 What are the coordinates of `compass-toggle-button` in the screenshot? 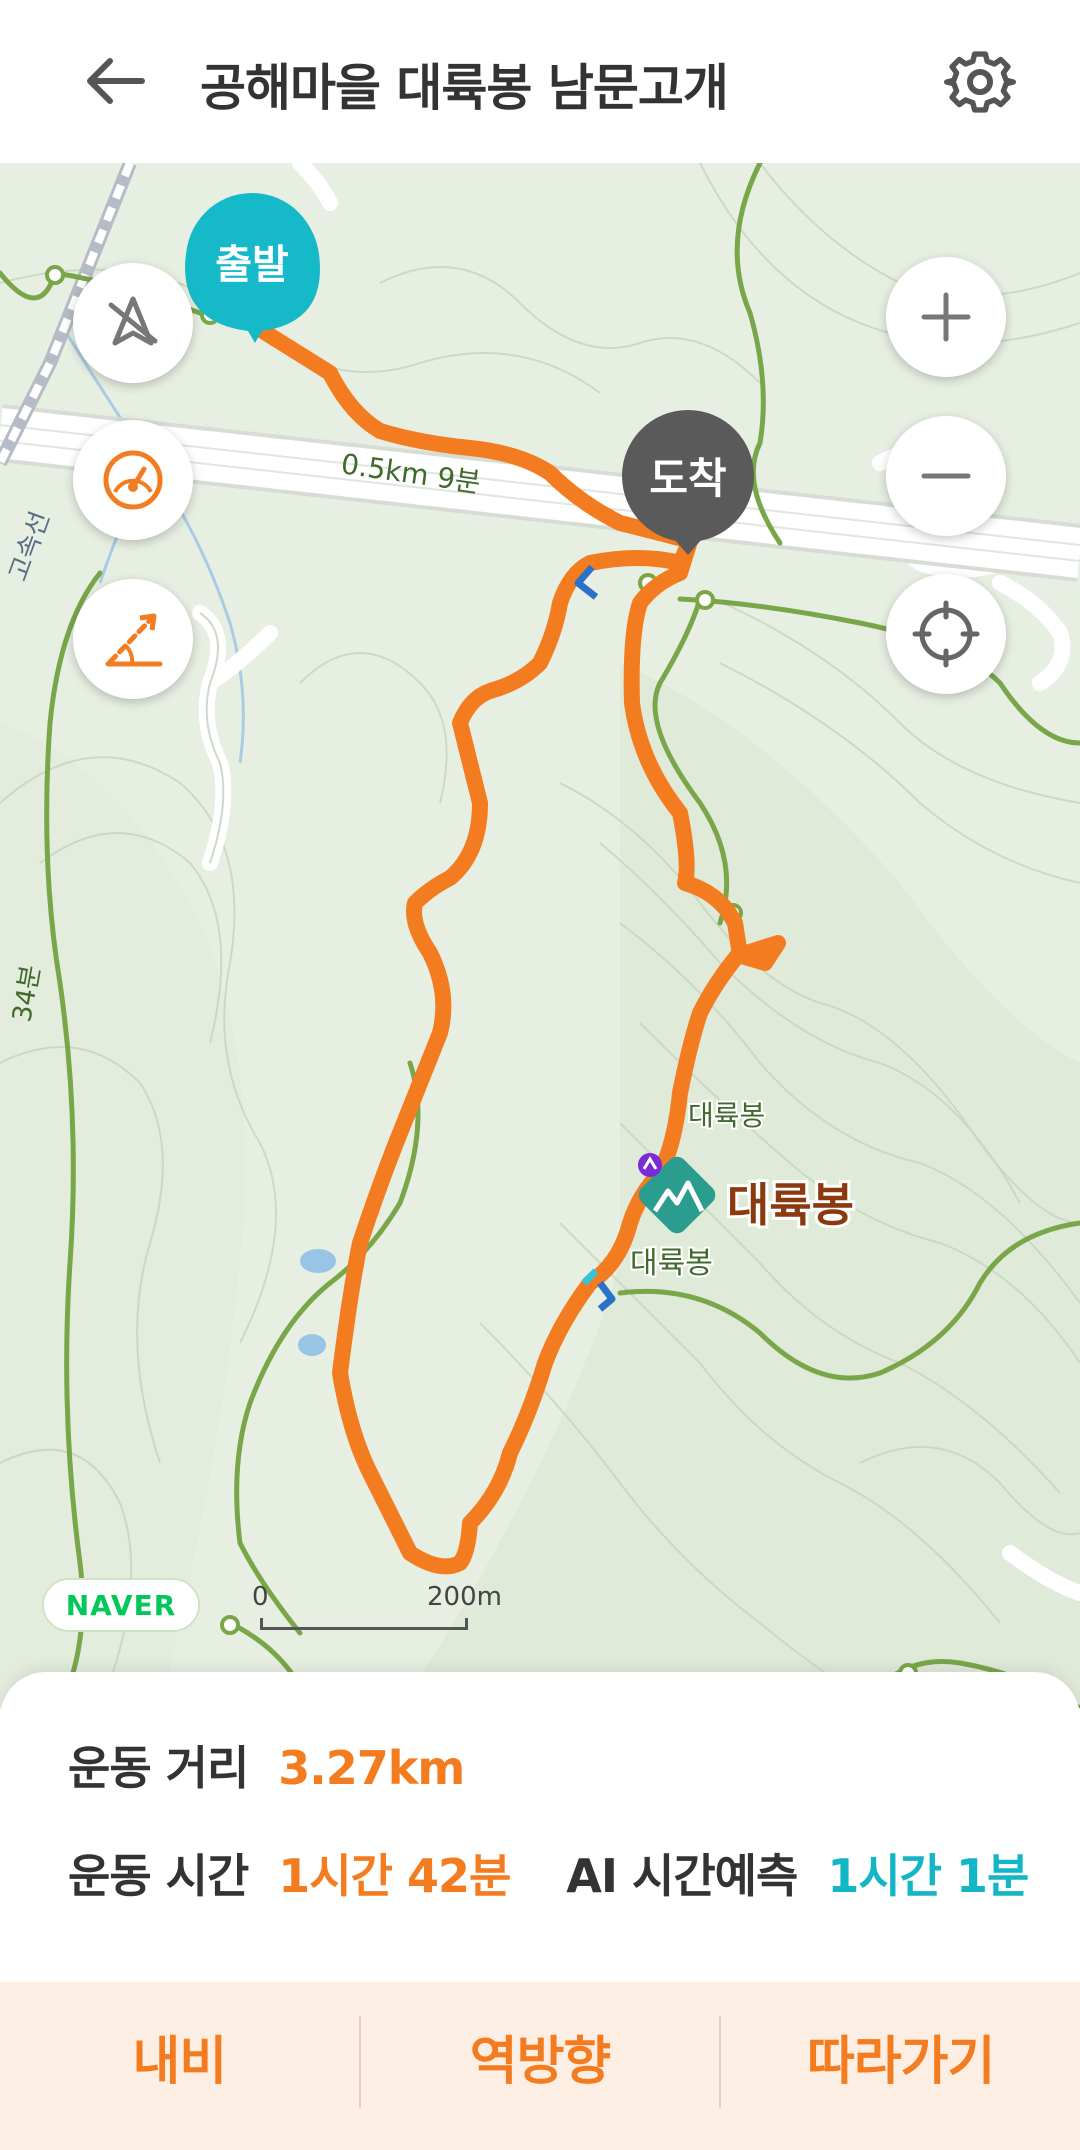 It's located at (133, 323).